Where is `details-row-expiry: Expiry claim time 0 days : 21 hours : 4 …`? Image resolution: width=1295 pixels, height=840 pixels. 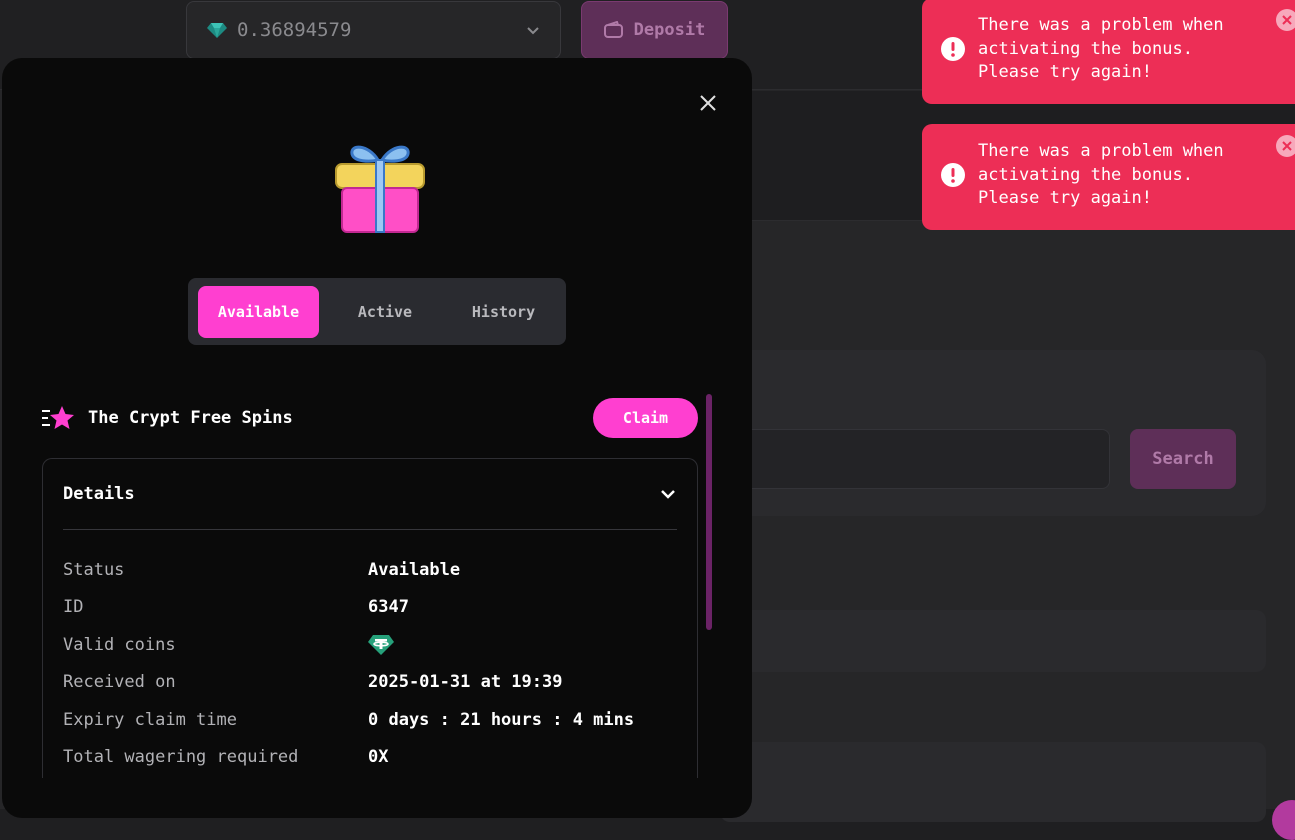
details-row-expiry: Expiry claim time 0 days : 21 hours : 4 … is located at coordinates (370, 720).